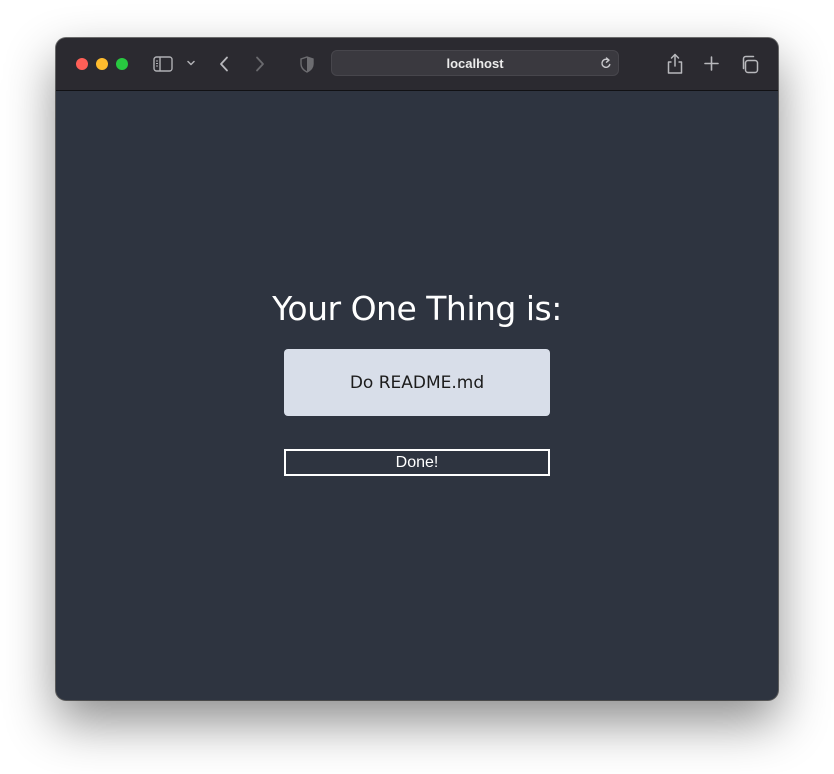  Describe the element at coordinates (675, 63) in the screenshot. I see `share-icon` at that location.